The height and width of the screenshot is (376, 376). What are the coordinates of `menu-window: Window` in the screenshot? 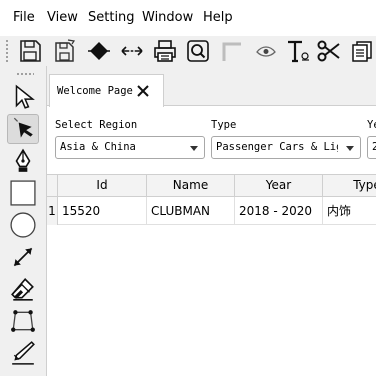 It's located at (167, 17).